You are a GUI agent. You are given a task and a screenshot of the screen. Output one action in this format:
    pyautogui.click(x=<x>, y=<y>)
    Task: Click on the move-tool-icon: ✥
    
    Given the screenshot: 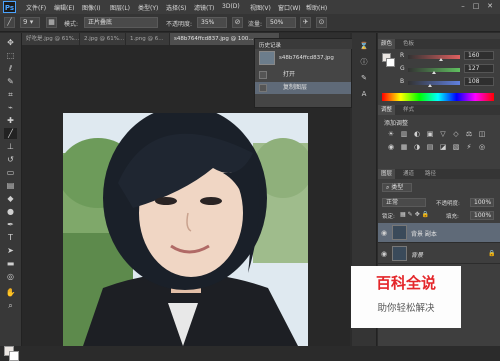 What is the action you would take?
    pyautogui.click(x=10, y=42)
    